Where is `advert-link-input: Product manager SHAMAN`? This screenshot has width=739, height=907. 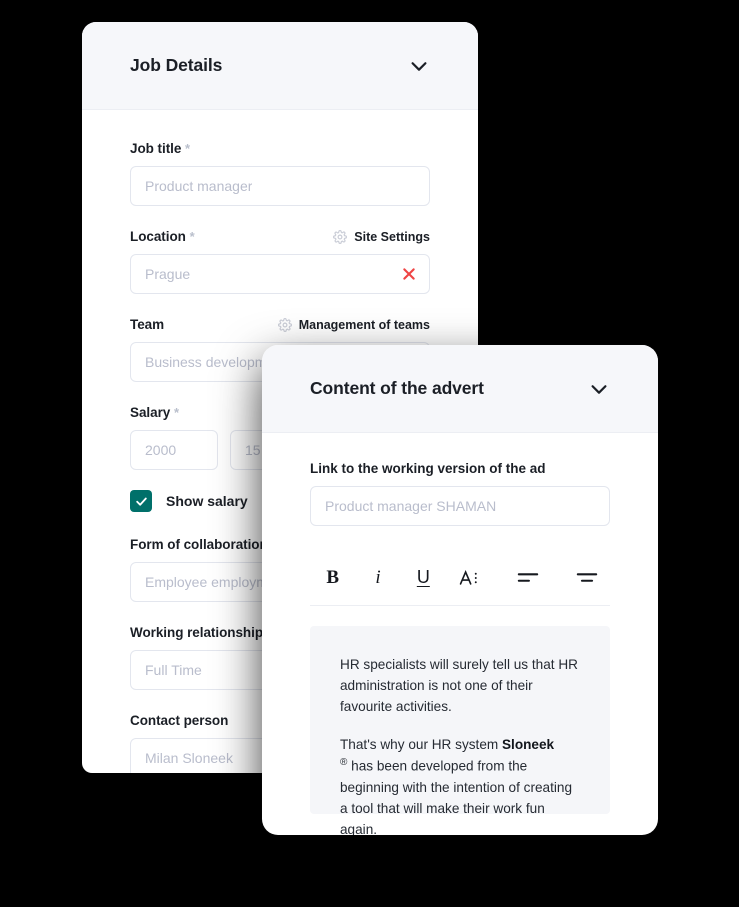 advert-link-input: Product manager SHAMAN is located at coordinates (460, 506).